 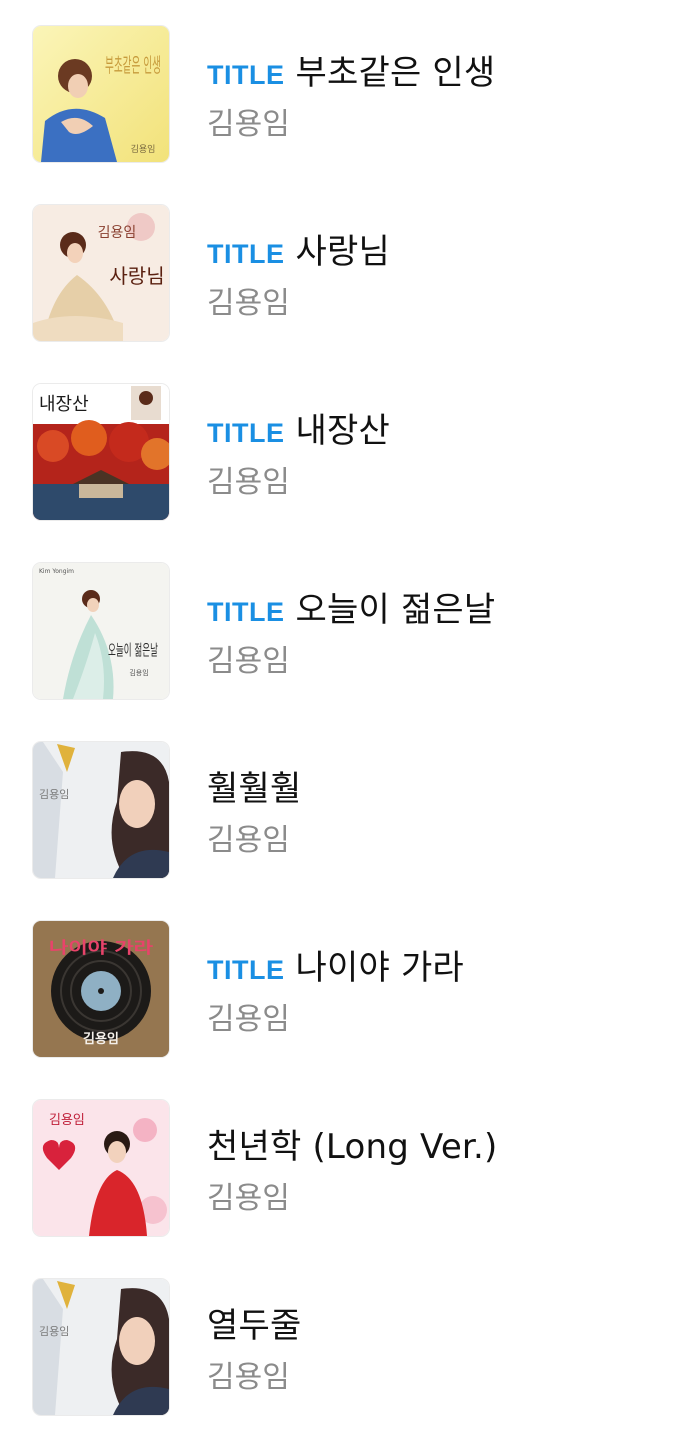 I want to click on album-cover-art: 내장산, so click(x=101, y=452).